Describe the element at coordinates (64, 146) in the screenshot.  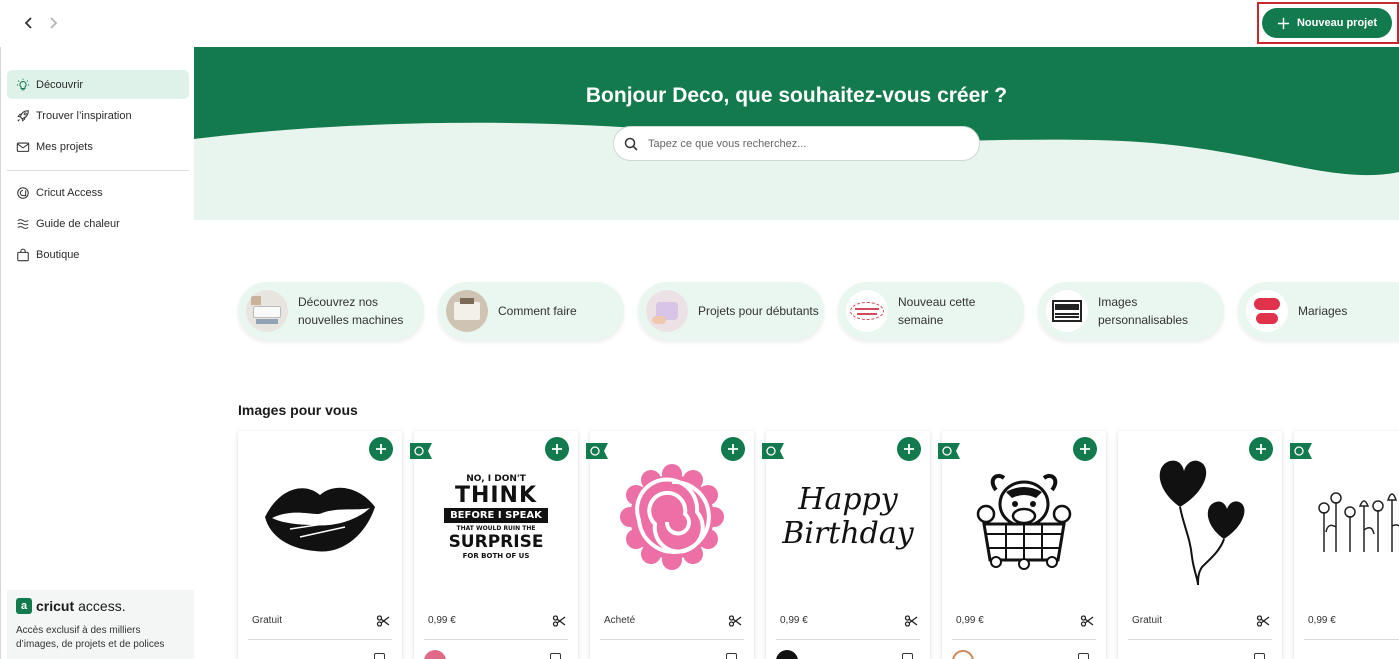
I see `sidebar-item-label: Mes projets` at that location.